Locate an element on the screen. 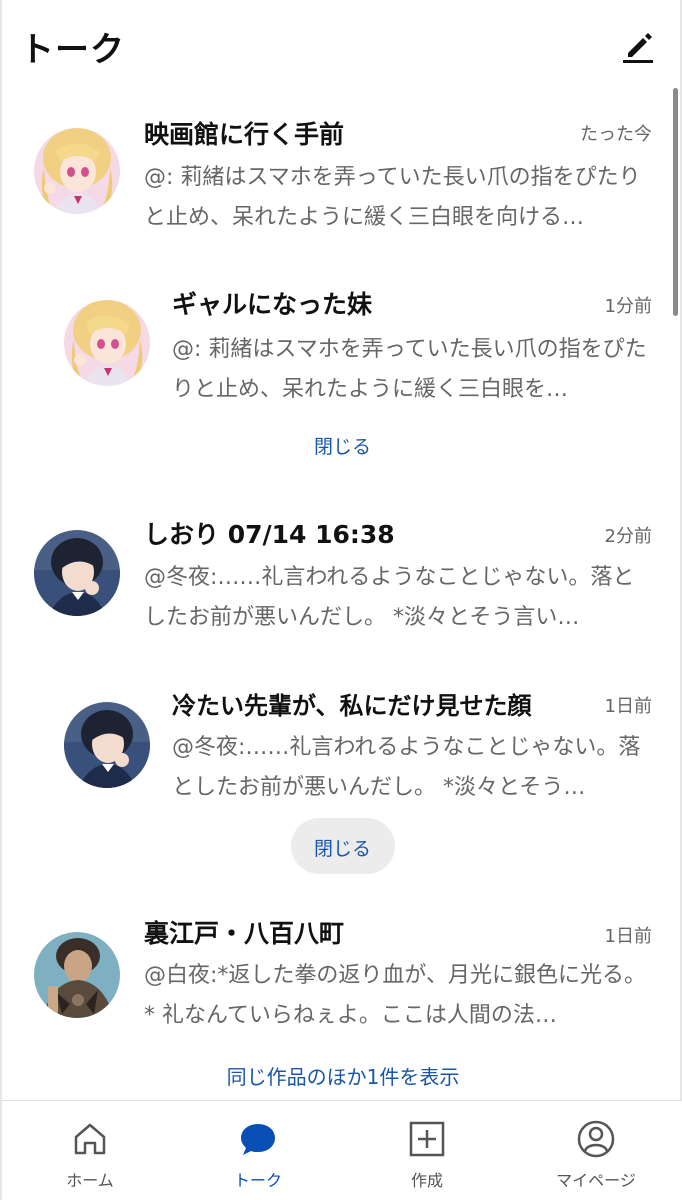  nav-talk: トーク is located at coordinates (258, 1150).